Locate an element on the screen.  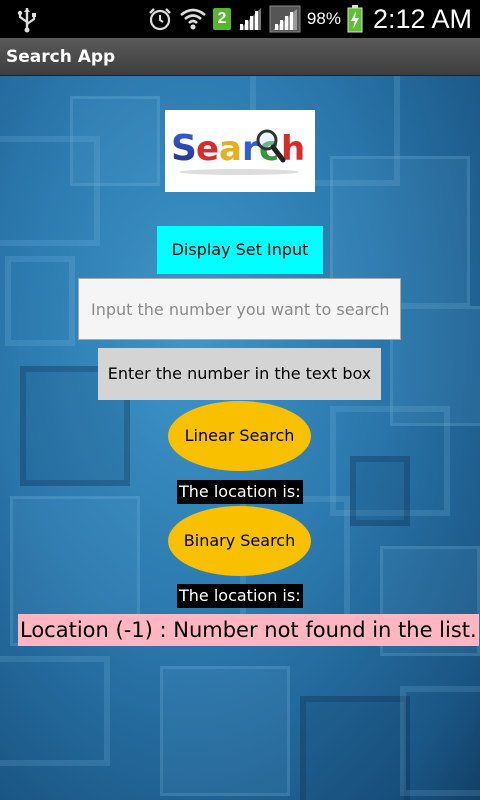
action-bar: Search App is located at coordinates (240, 57).